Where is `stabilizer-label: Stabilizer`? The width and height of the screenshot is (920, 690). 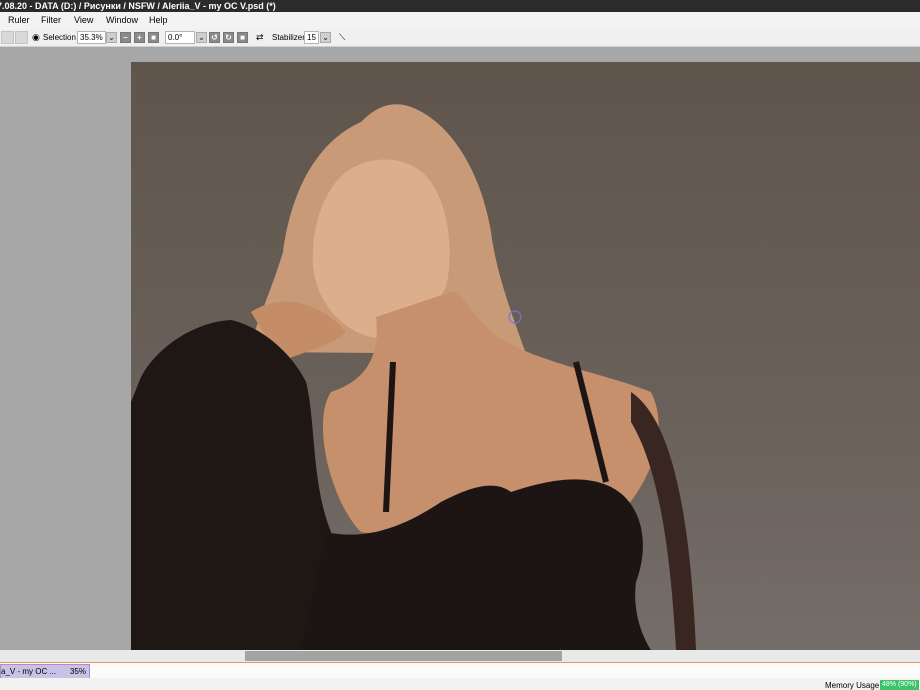
stabilizer-label: Stabilizer is located at coordinates (288, 37).